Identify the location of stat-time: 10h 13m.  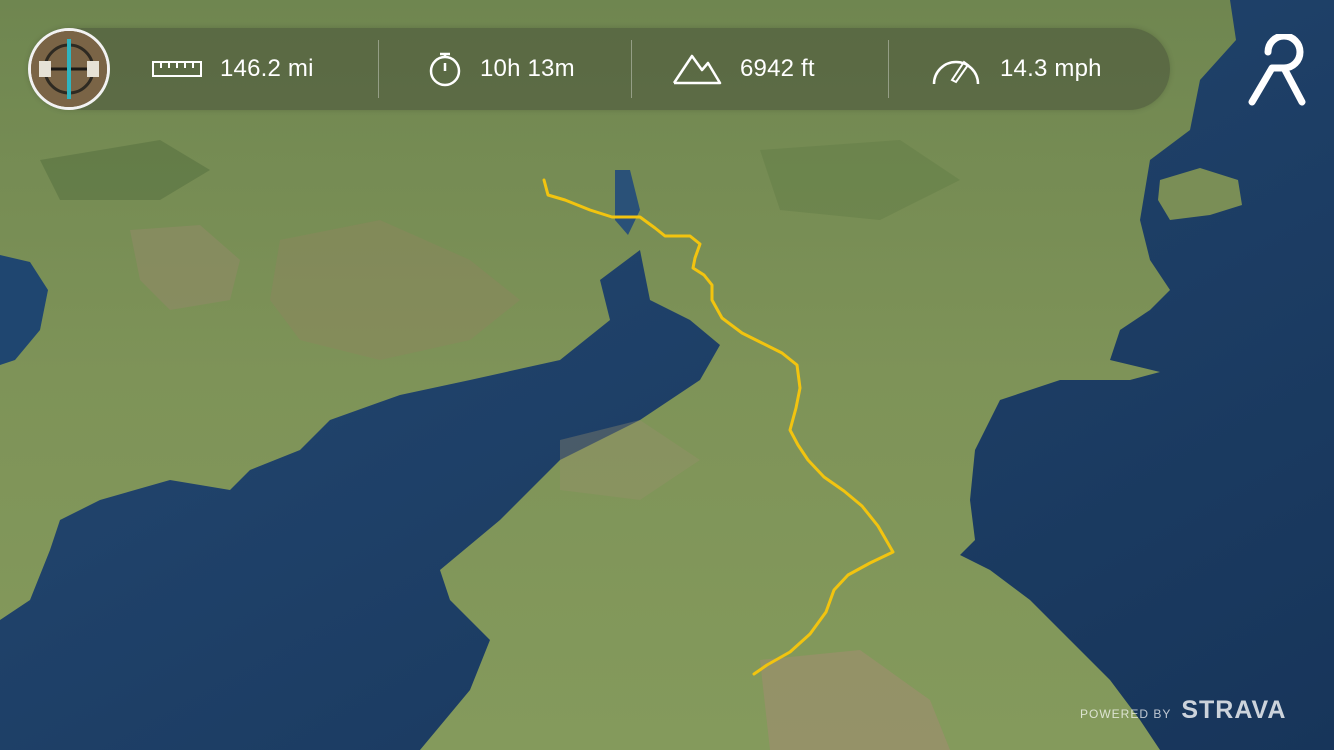
(501, 69).